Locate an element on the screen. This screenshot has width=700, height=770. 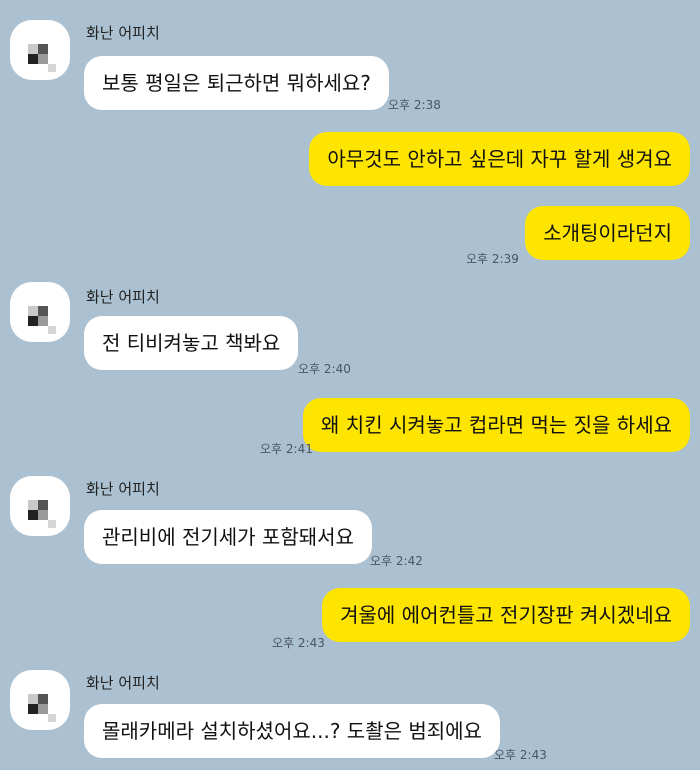
message-bubble: 관리비에 전기세가 포함돼서요 is located at coordinates (228, 537).